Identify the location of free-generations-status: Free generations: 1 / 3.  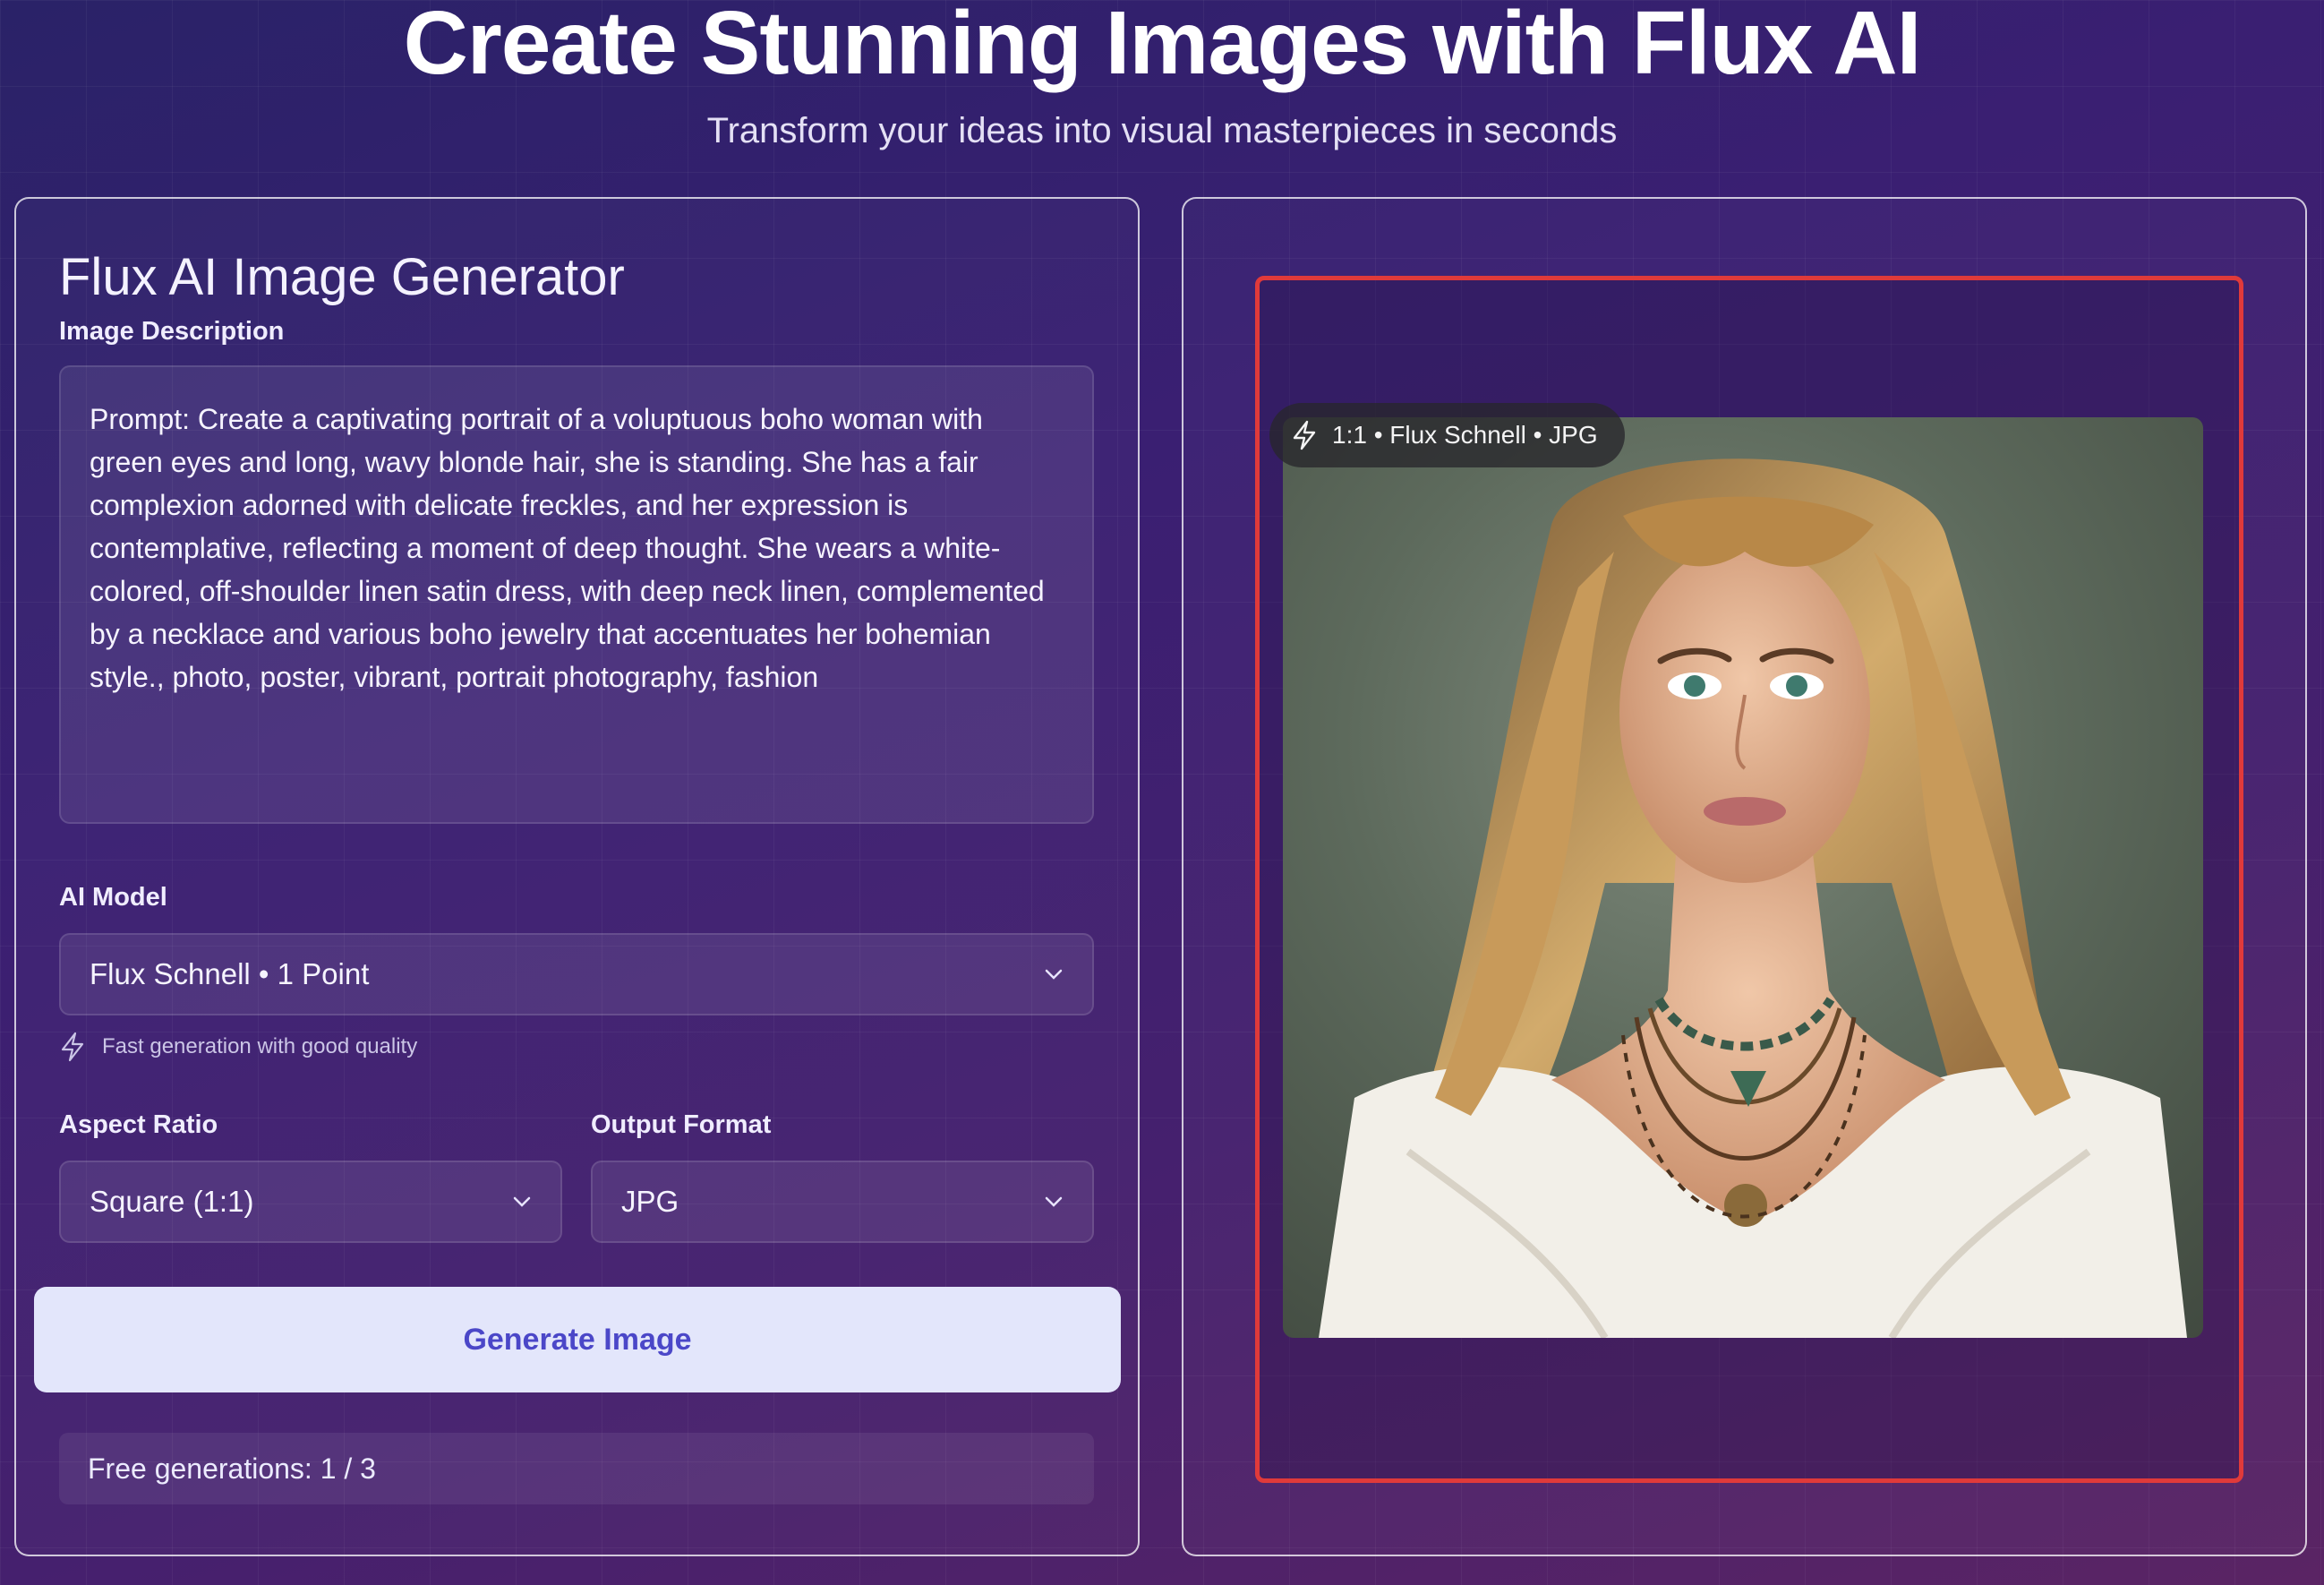
(576, 1468).